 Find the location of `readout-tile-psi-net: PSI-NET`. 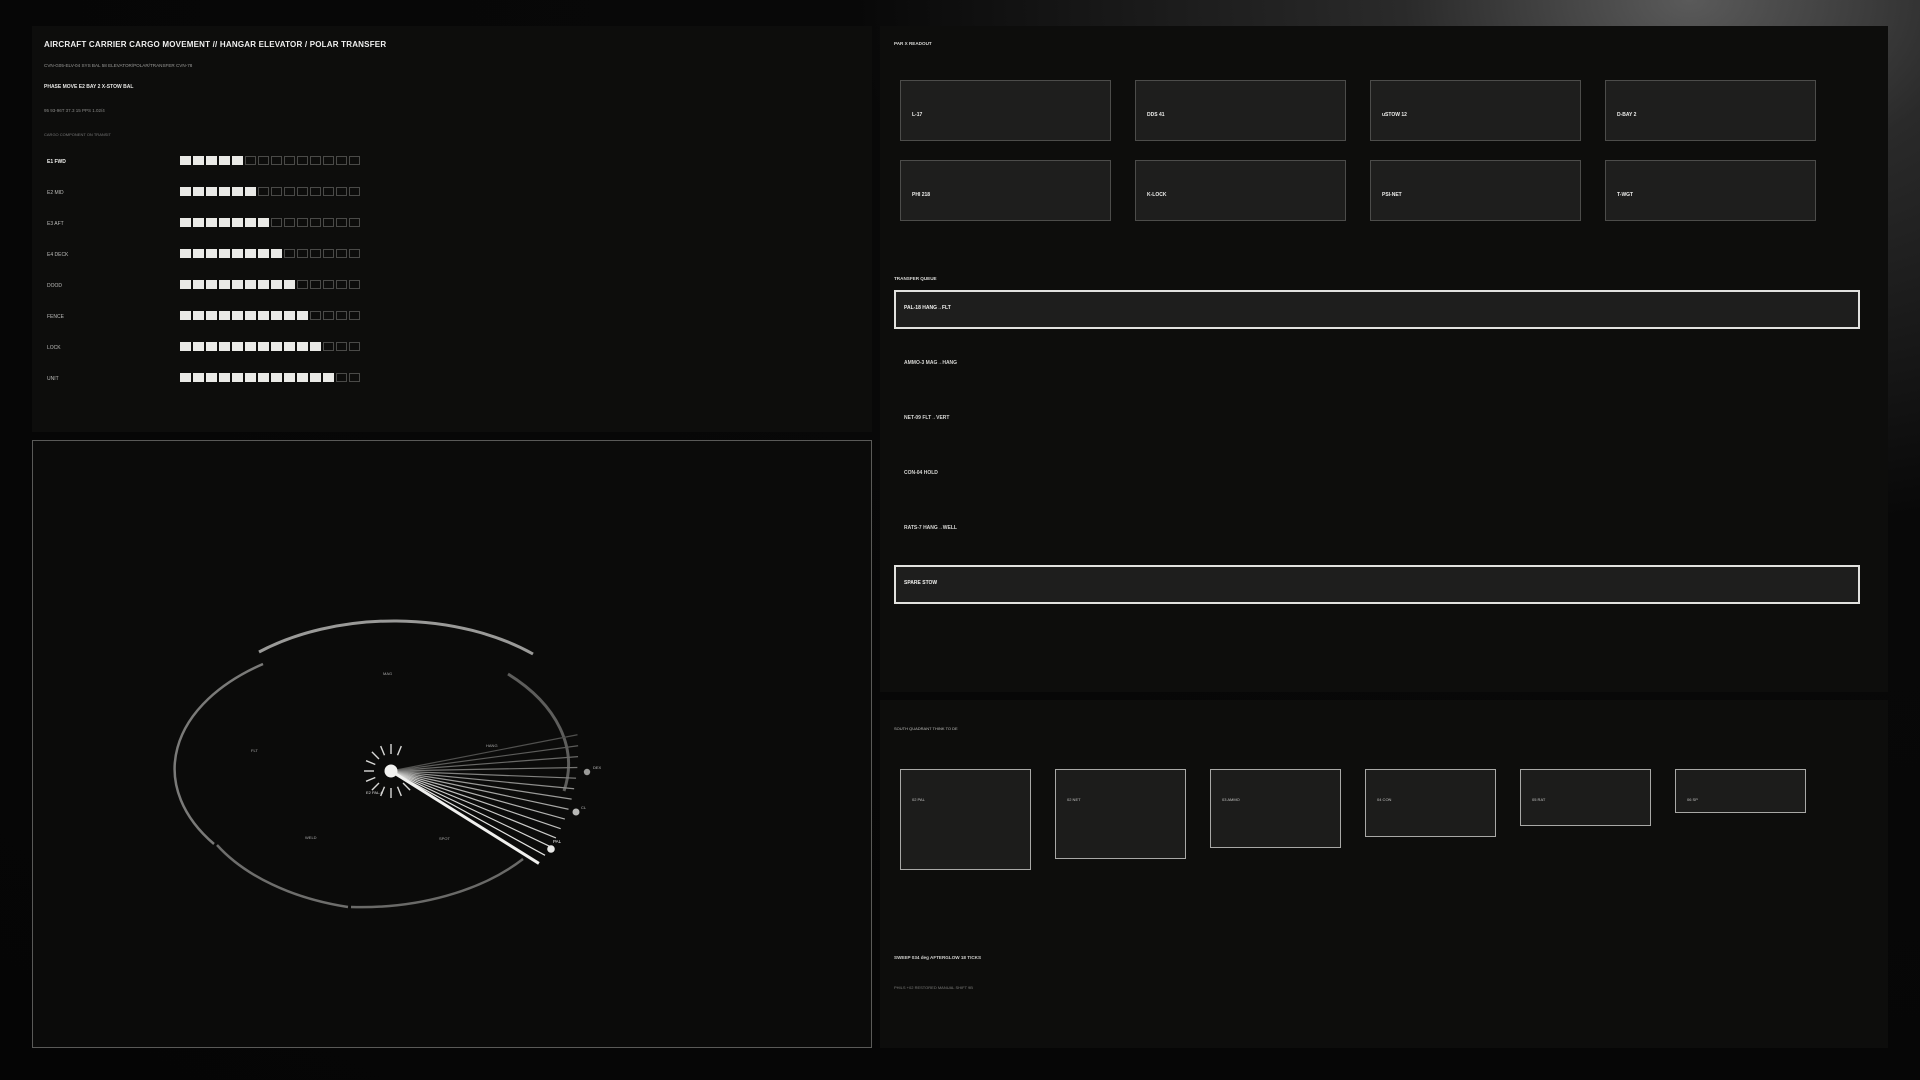

readout-tile-psi-net: PSI-NET is located at coordinates (1475, 190).